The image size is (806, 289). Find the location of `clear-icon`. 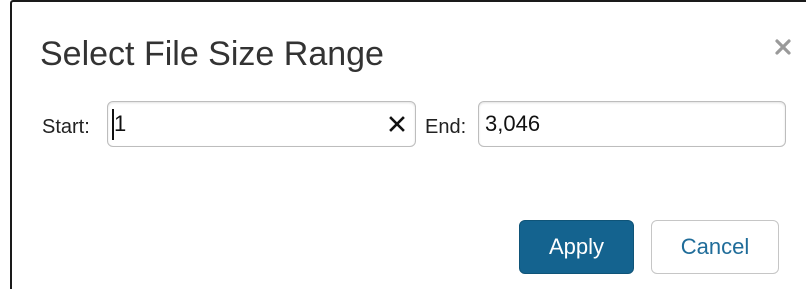

clear-icon is located at coordinates (397, 124).